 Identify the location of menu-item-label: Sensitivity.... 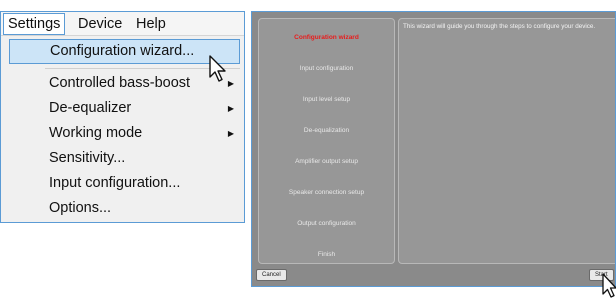
(87, 158).